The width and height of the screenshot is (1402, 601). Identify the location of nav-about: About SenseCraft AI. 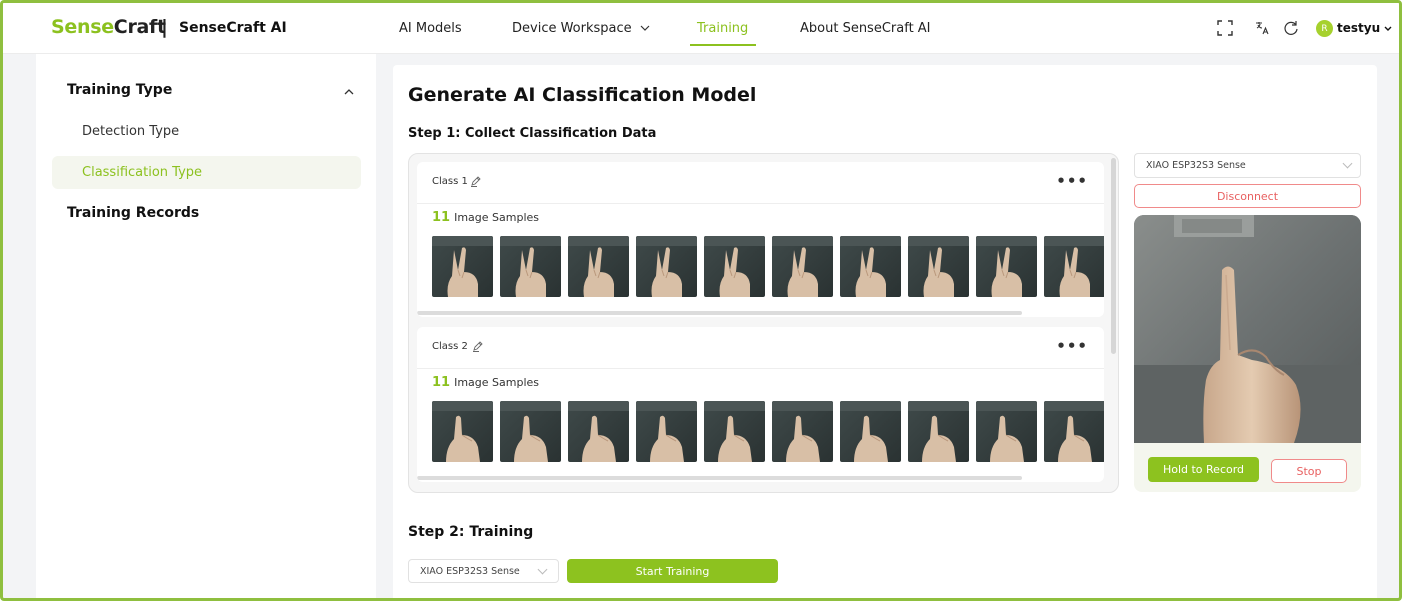
(865, 28).